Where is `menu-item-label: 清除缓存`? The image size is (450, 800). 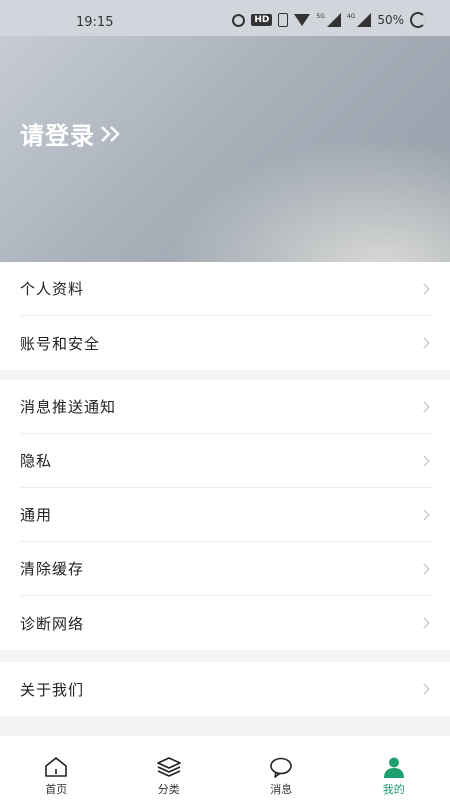
menu-item-label: 清除缓存 is located at coordinates (52, 569).